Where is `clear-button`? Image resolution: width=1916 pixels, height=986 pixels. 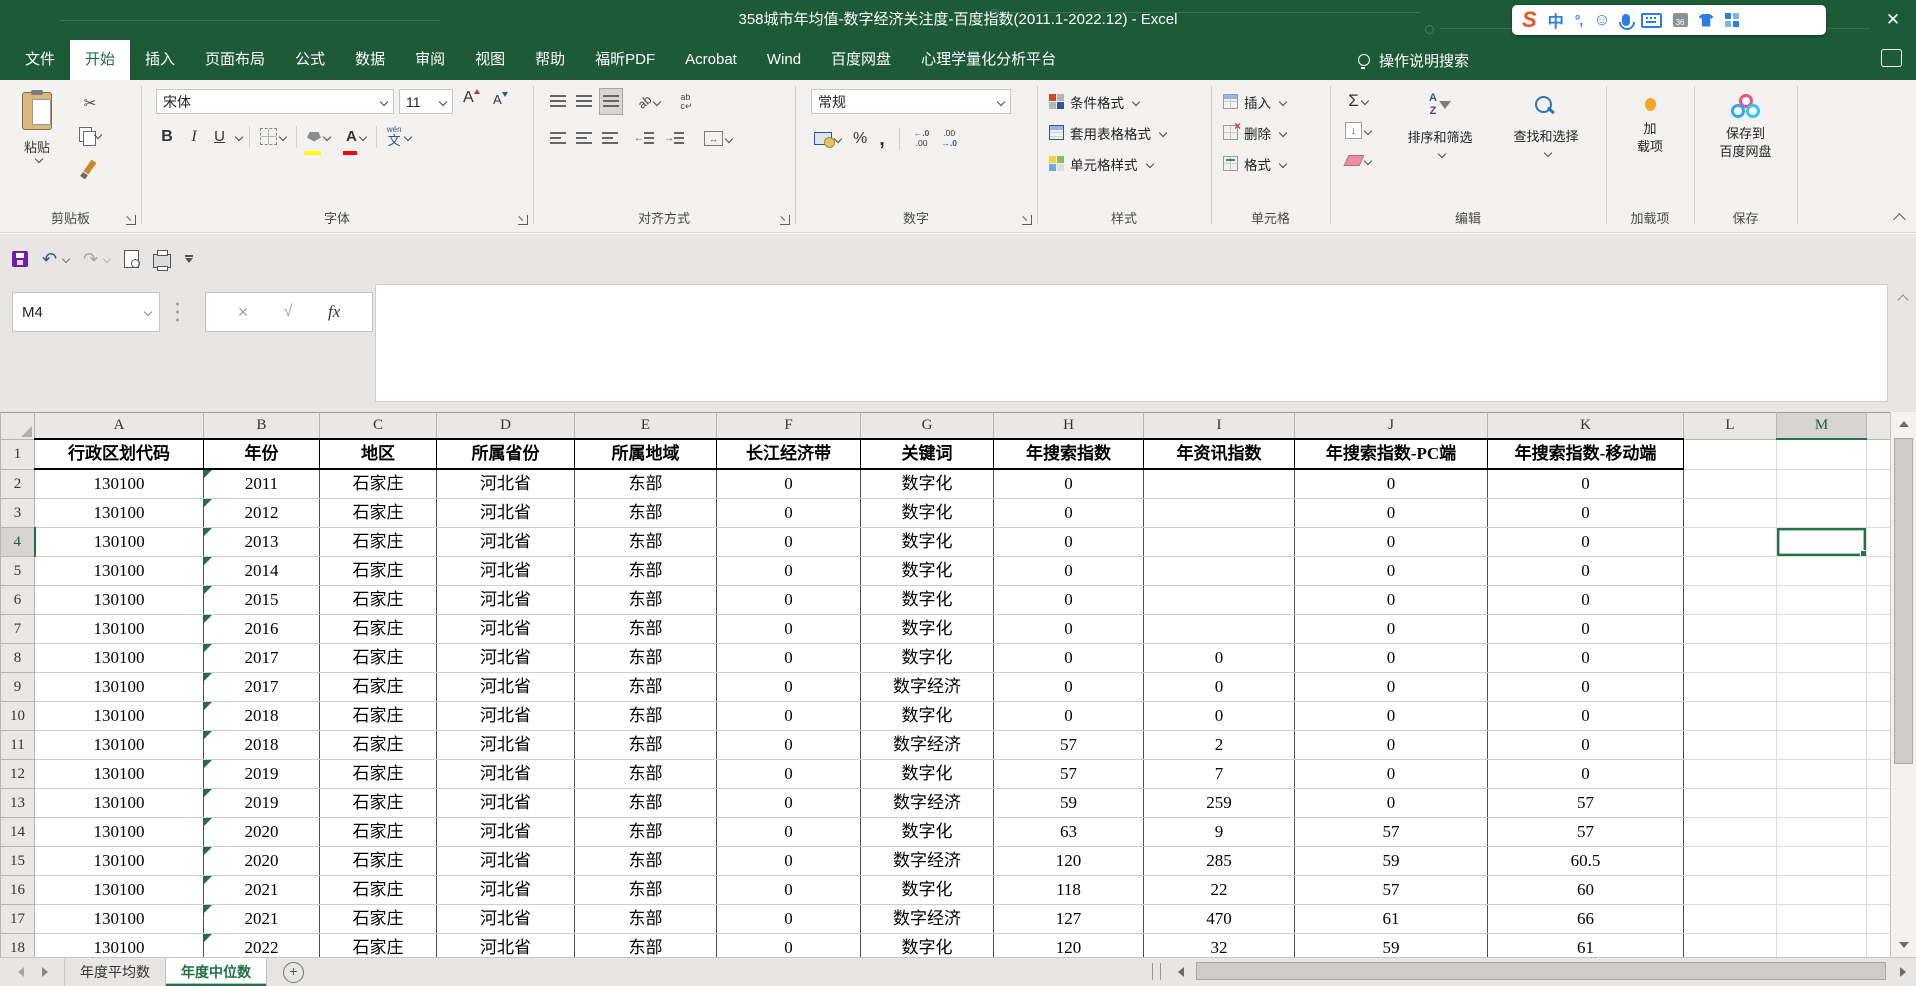 clear-button is located at coordinates (1358, 160).